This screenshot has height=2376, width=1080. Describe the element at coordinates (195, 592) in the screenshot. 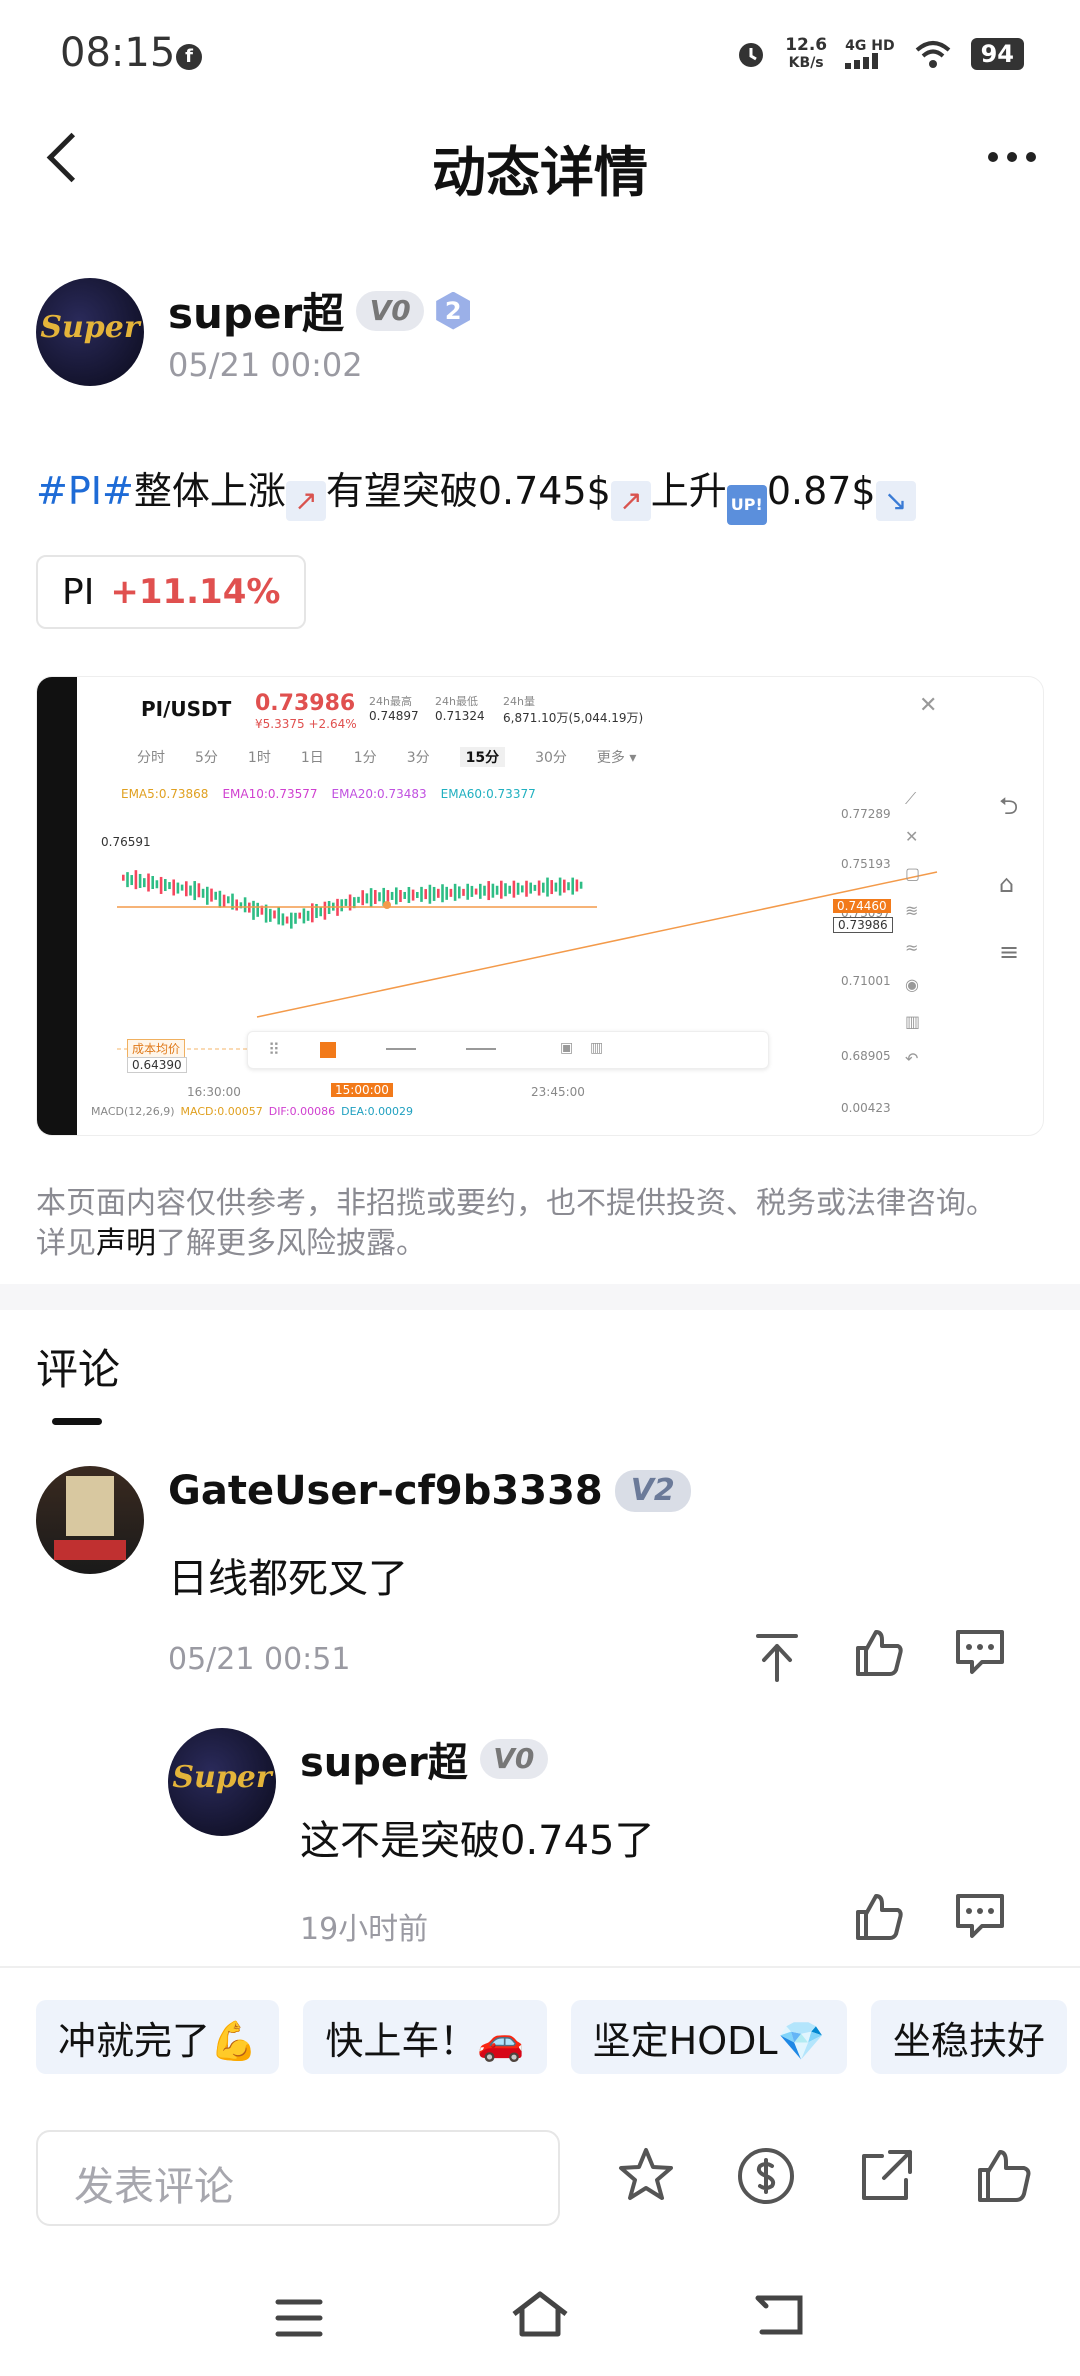

I see `token-change: +11.14%` at that location.